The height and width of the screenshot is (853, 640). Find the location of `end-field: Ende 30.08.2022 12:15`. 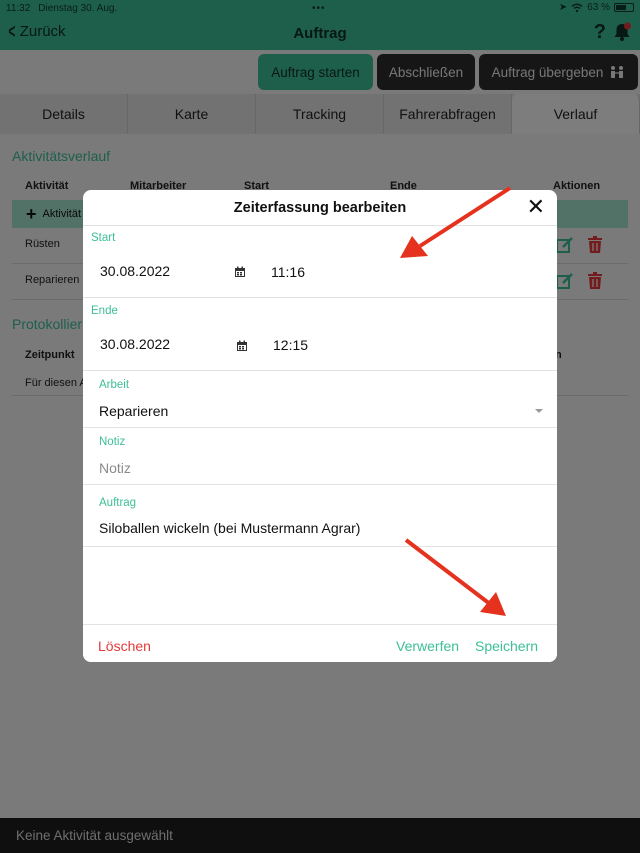

end-field: Ende 30.08.2022 12:15 is located at coordinates (320, 334).